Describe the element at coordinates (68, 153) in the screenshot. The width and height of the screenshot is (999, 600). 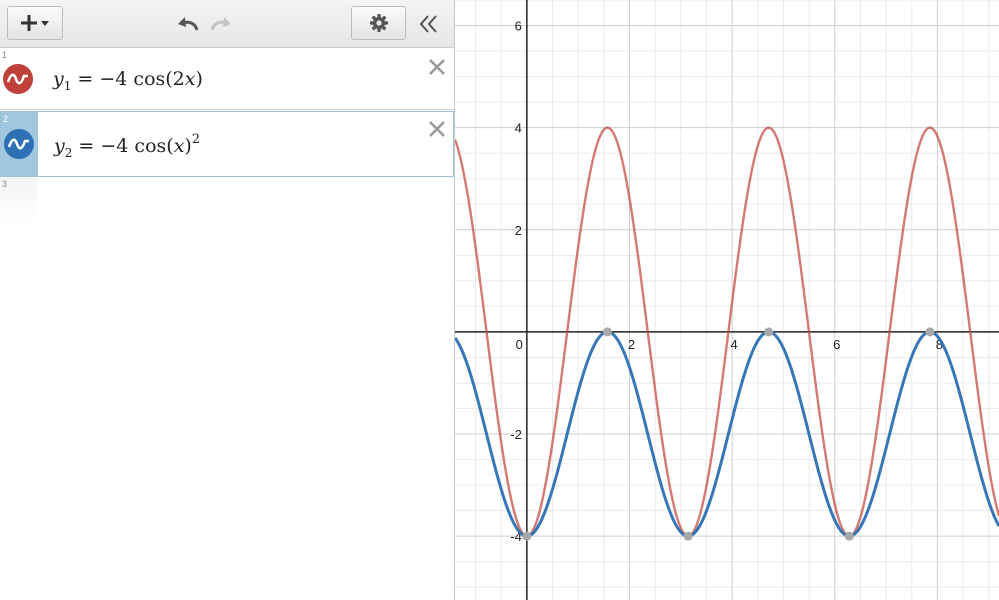
I see `expression-subscript: 2` at that location.